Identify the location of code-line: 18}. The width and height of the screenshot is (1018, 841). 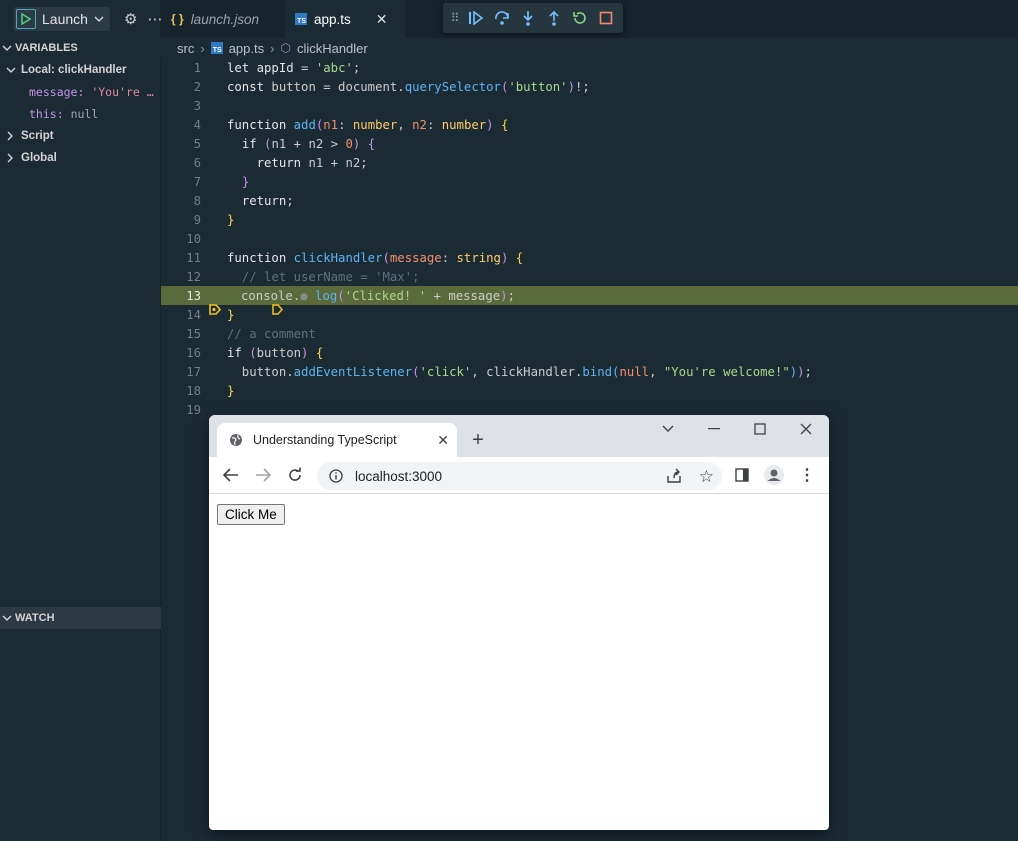
(589, 390).